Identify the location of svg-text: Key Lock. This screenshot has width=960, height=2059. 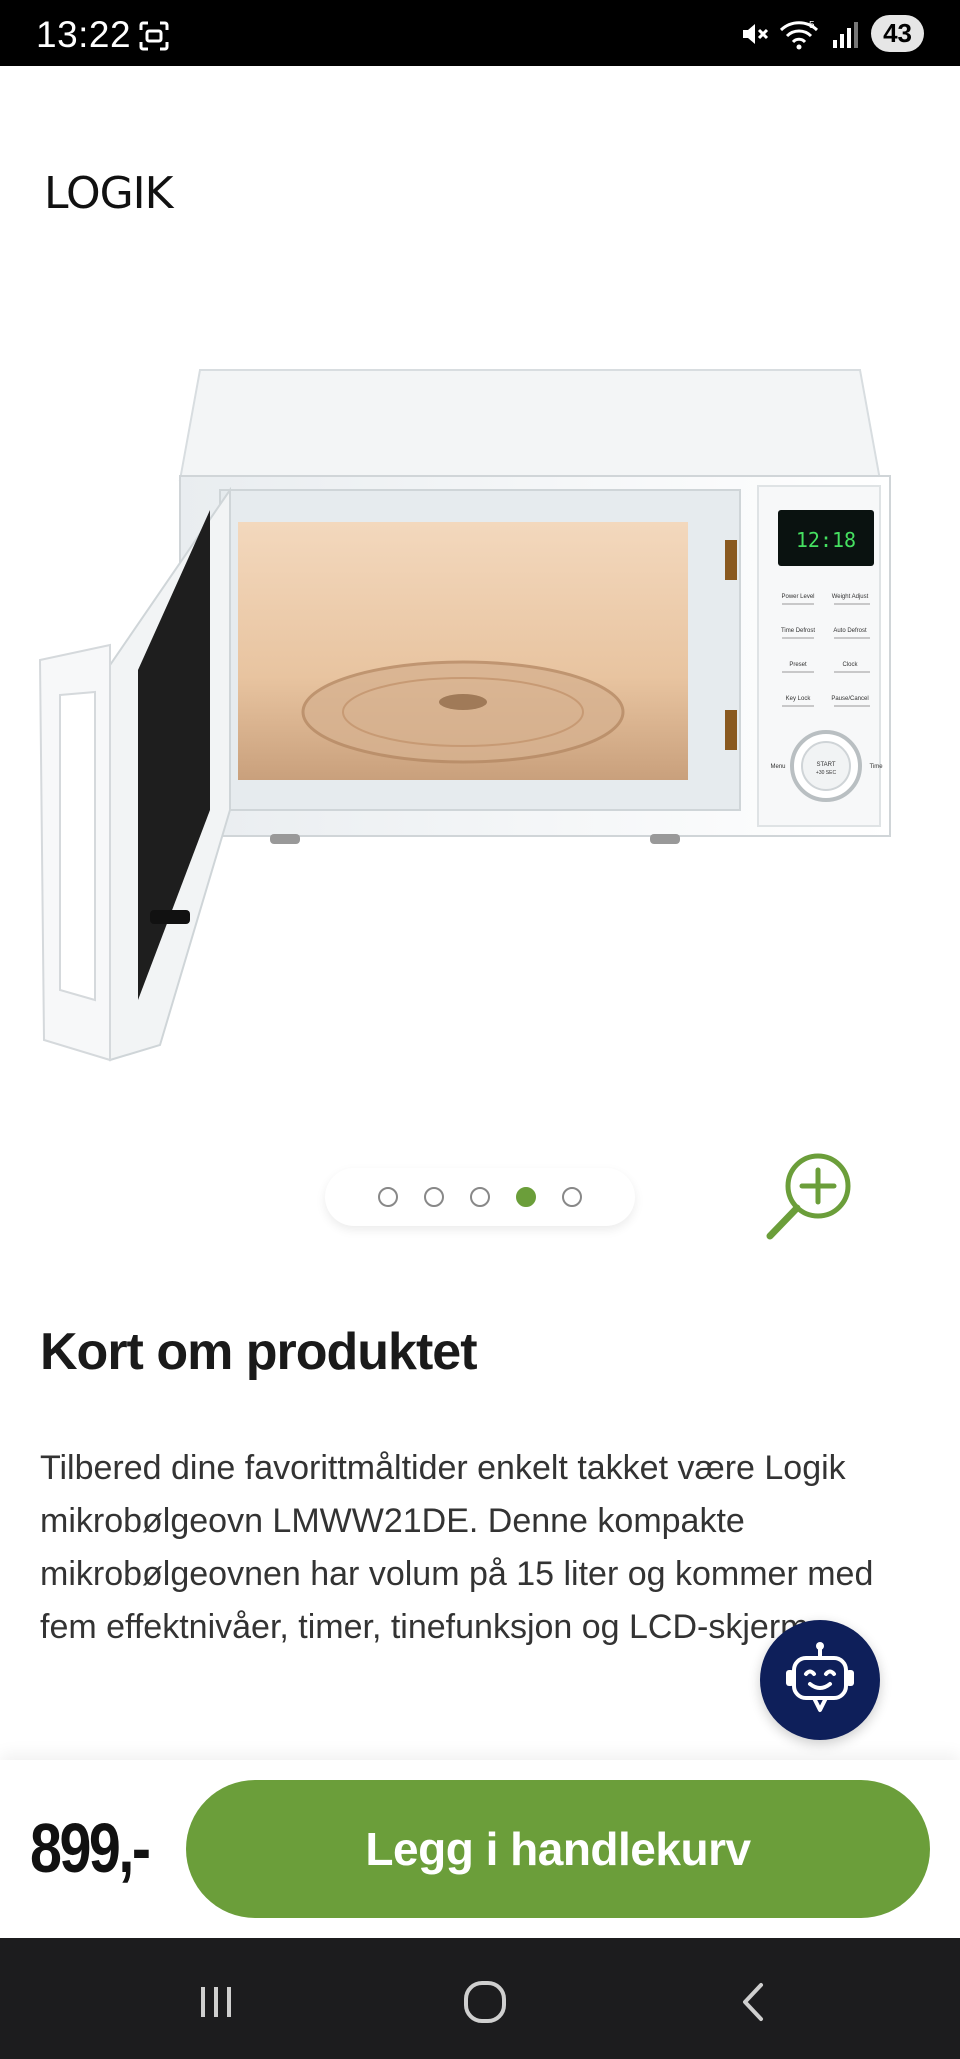
(799, 699).